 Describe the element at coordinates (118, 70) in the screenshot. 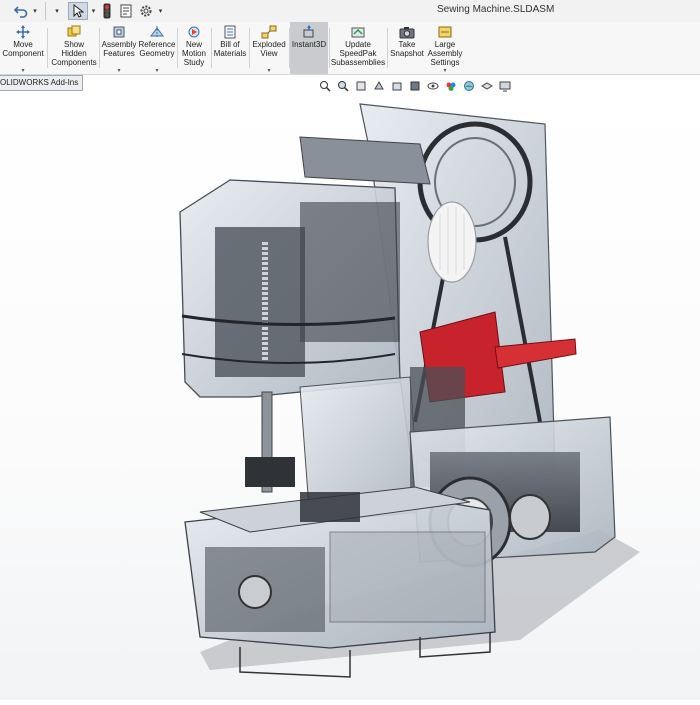

I see `assembly-features-dropdown-icon: ▾` at that location.